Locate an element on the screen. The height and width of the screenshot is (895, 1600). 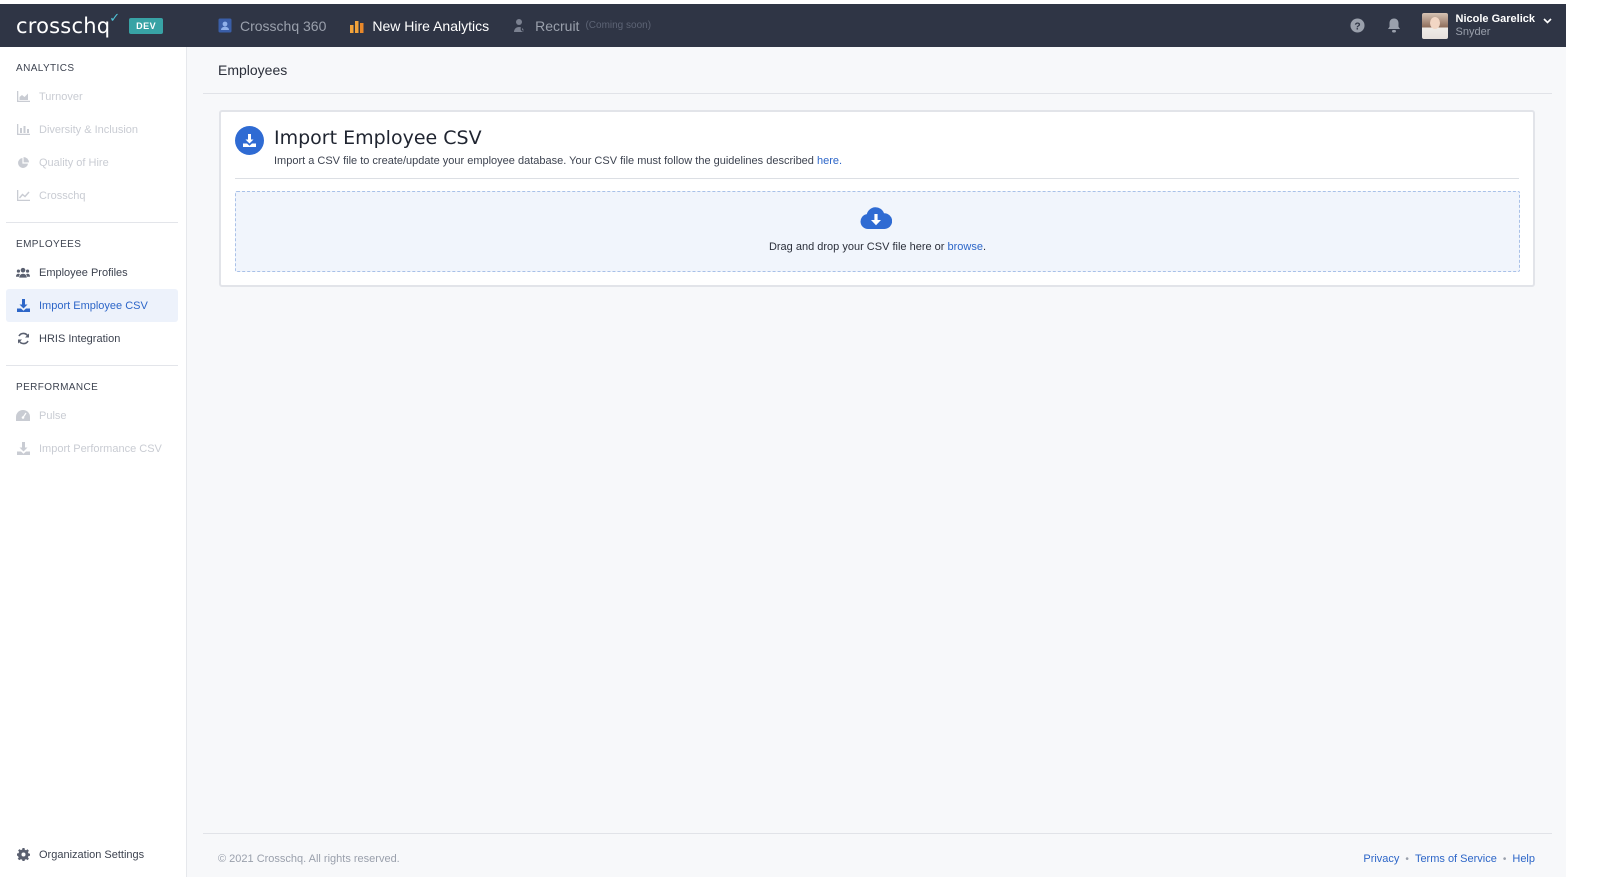
sidebar-item-organization-settings: Organization Settings is located at coordinates (91, 854).